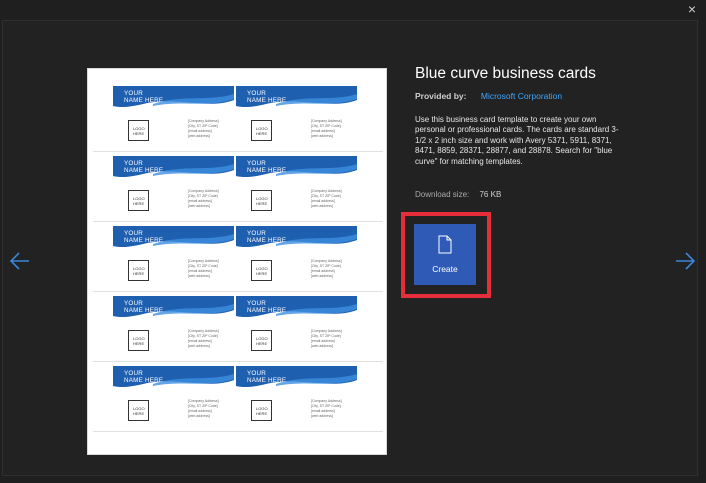  I want to click on provided-by-label: Provided by:, so click(441, 96).